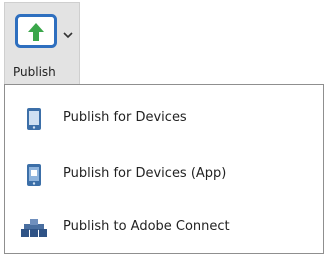 The image size is (331, 258). Describe the element at coordinates (34, 228) in the screenshot. I see `adobe-connect-icon` at that location.